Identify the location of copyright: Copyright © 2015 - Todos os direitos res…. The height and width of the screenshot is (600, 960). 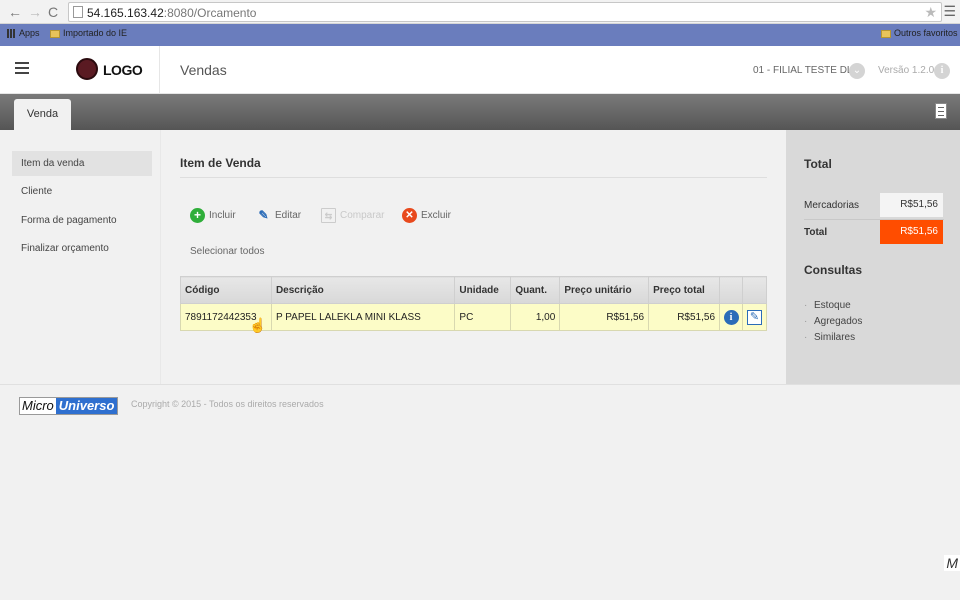
(227, 404).